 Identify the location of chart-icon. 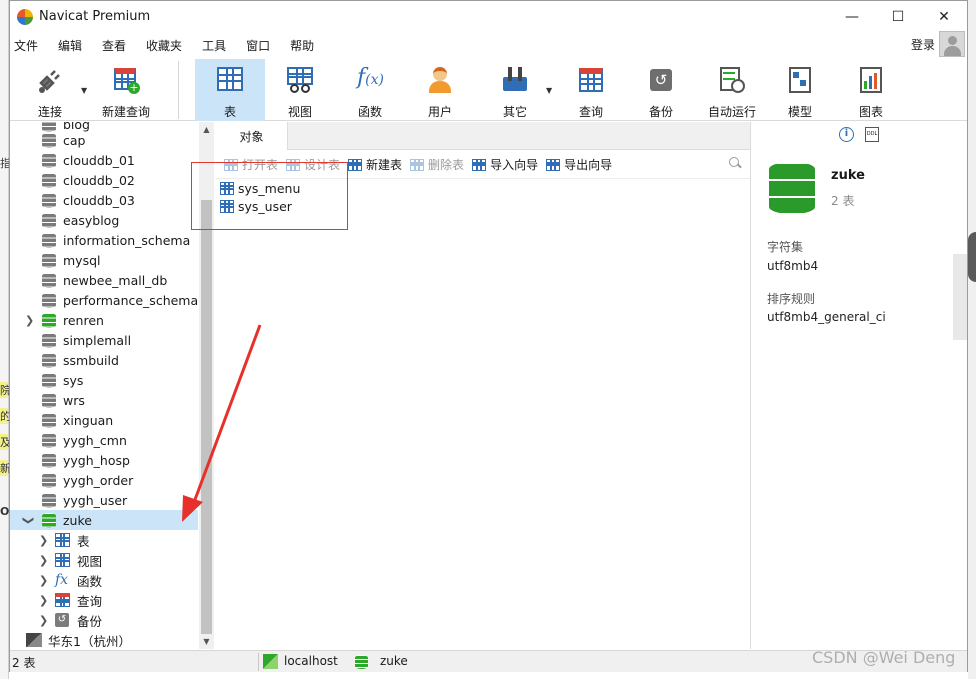
(871, 80).